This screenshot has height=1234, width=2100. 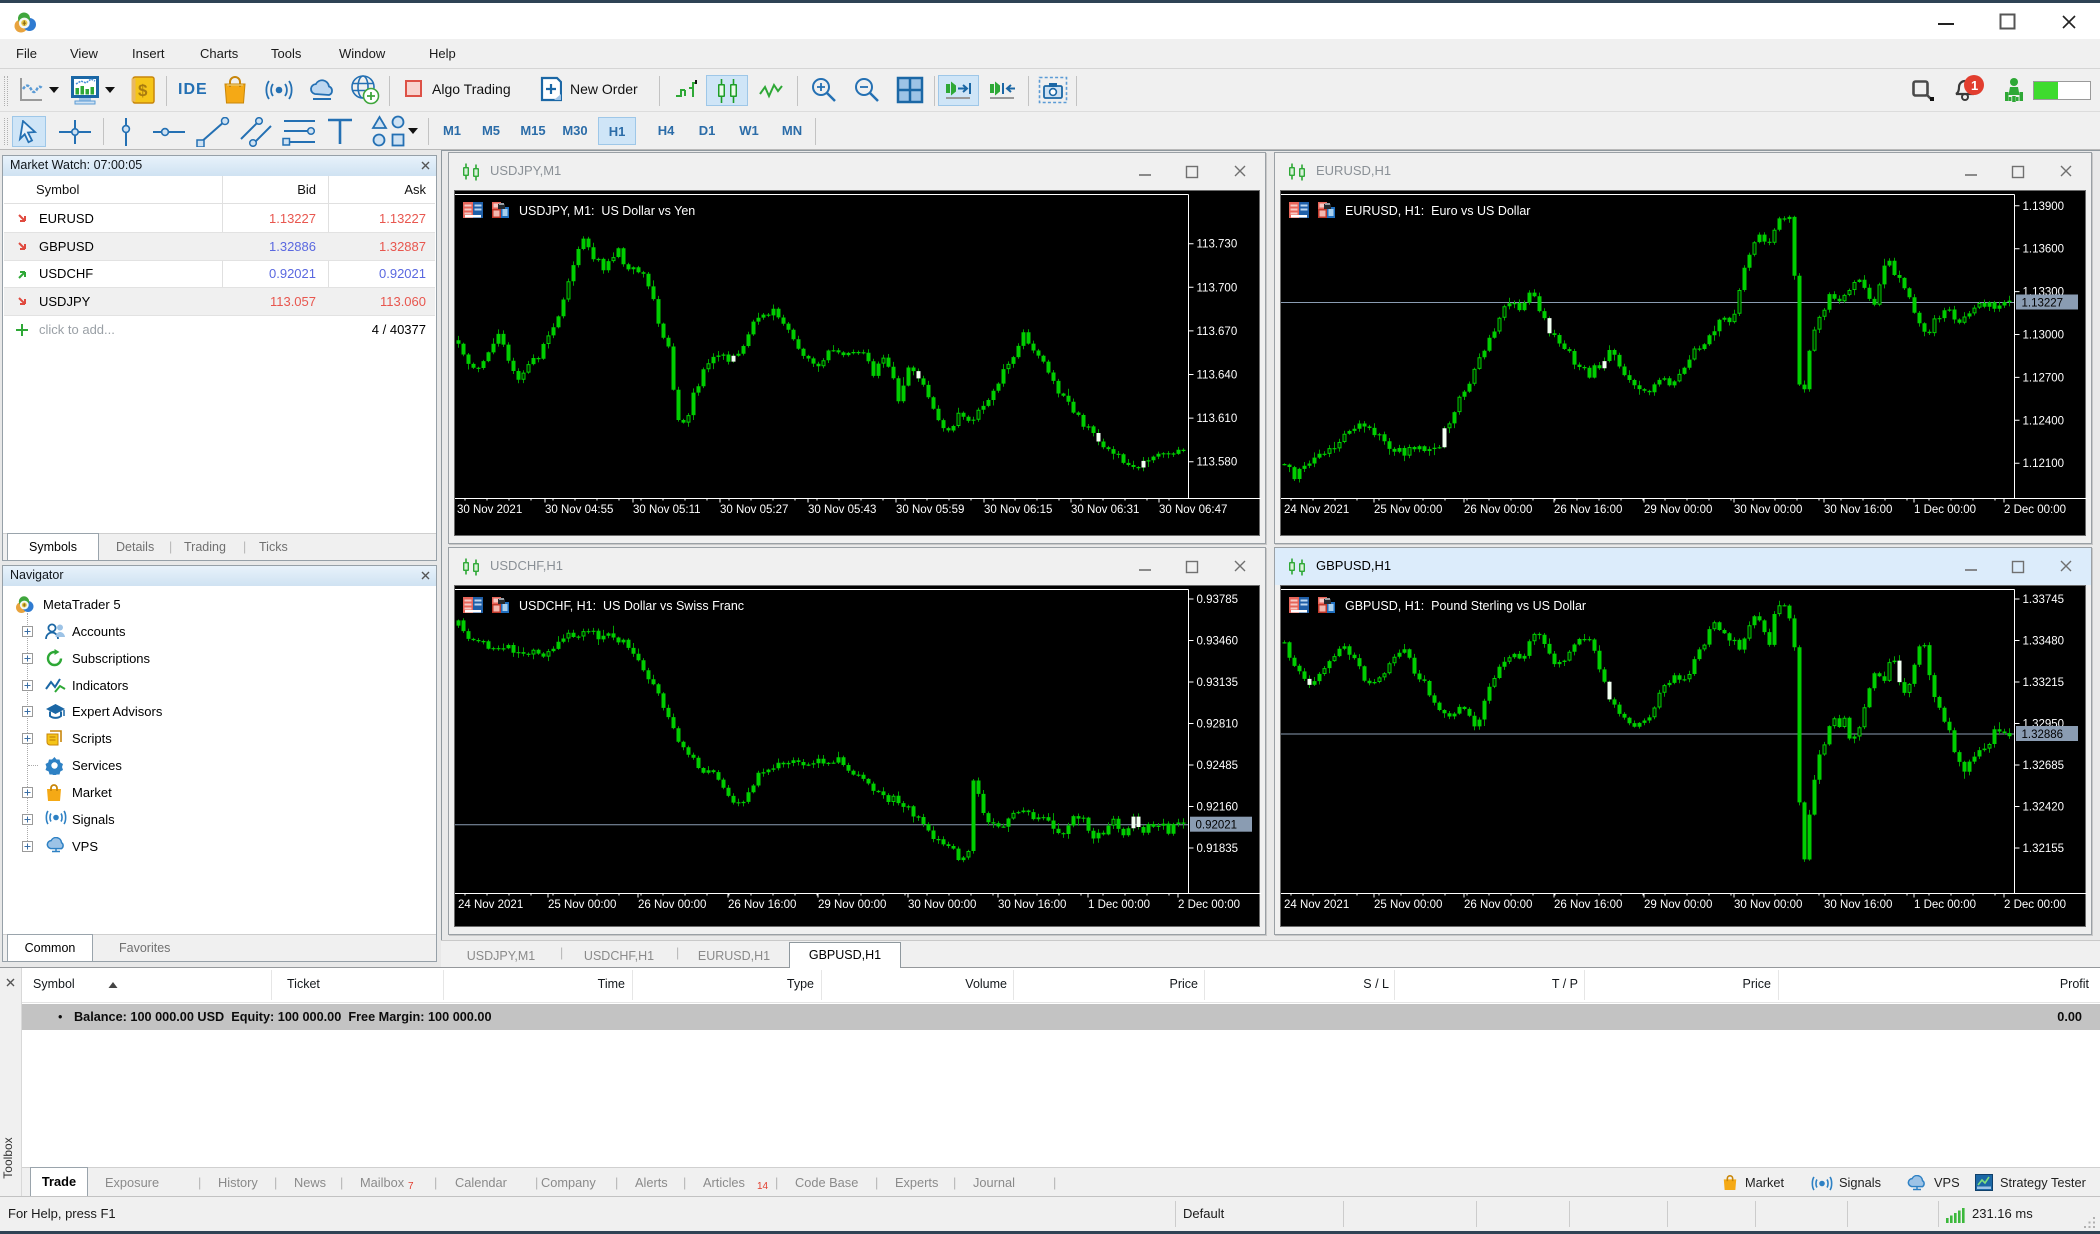 I want to click on svg-text: EURUSD, H1: Euro vs US Dollar, so click(x=1437, y=211).